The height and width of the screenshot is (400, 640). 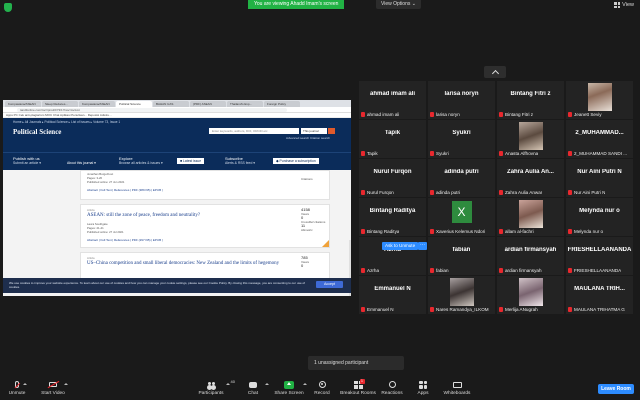 I want to click on participants-icon, so click(x=211, y=384).